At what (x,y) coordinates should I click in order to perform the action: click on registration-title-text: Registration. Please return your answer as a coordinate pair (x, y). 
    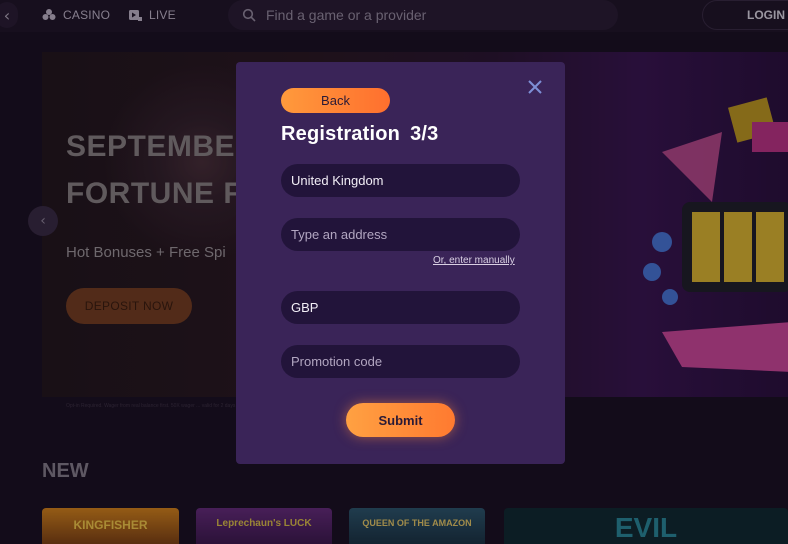
    Looking at the image, I should click on (341, 134).